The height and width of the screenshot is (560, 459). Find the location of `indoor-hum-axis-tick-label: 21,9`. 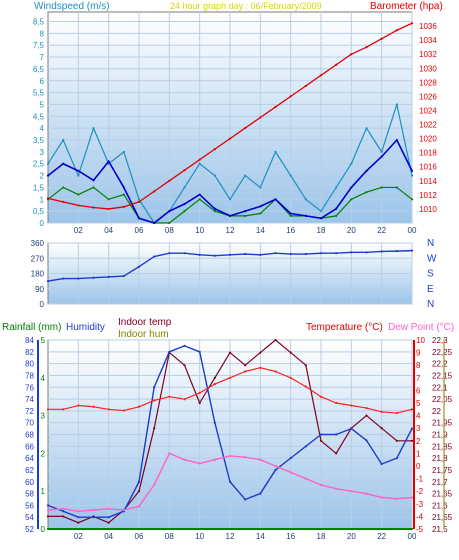

indoor-hum-axis-tick-label: 21,9 is located at coordinates (440, 435).